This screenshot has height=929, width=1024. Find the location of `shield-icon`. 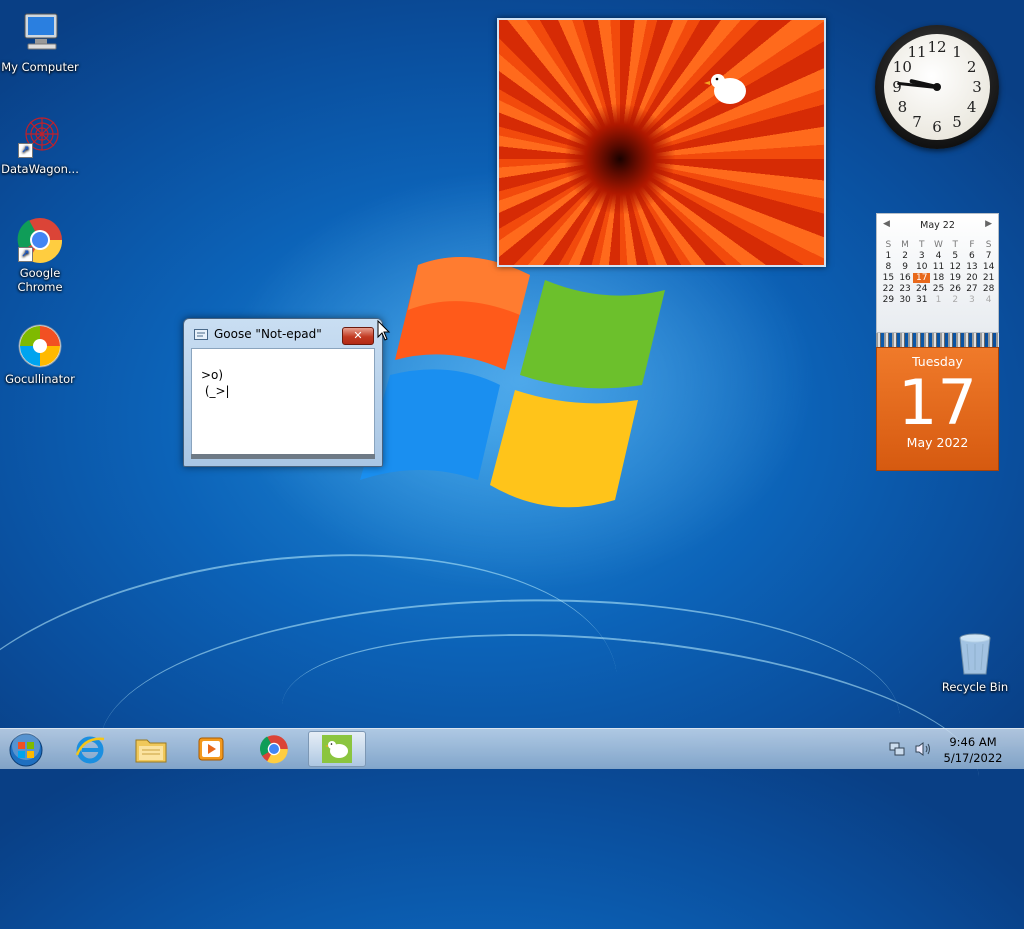

shield-icon is located at coordinates (40, 346).